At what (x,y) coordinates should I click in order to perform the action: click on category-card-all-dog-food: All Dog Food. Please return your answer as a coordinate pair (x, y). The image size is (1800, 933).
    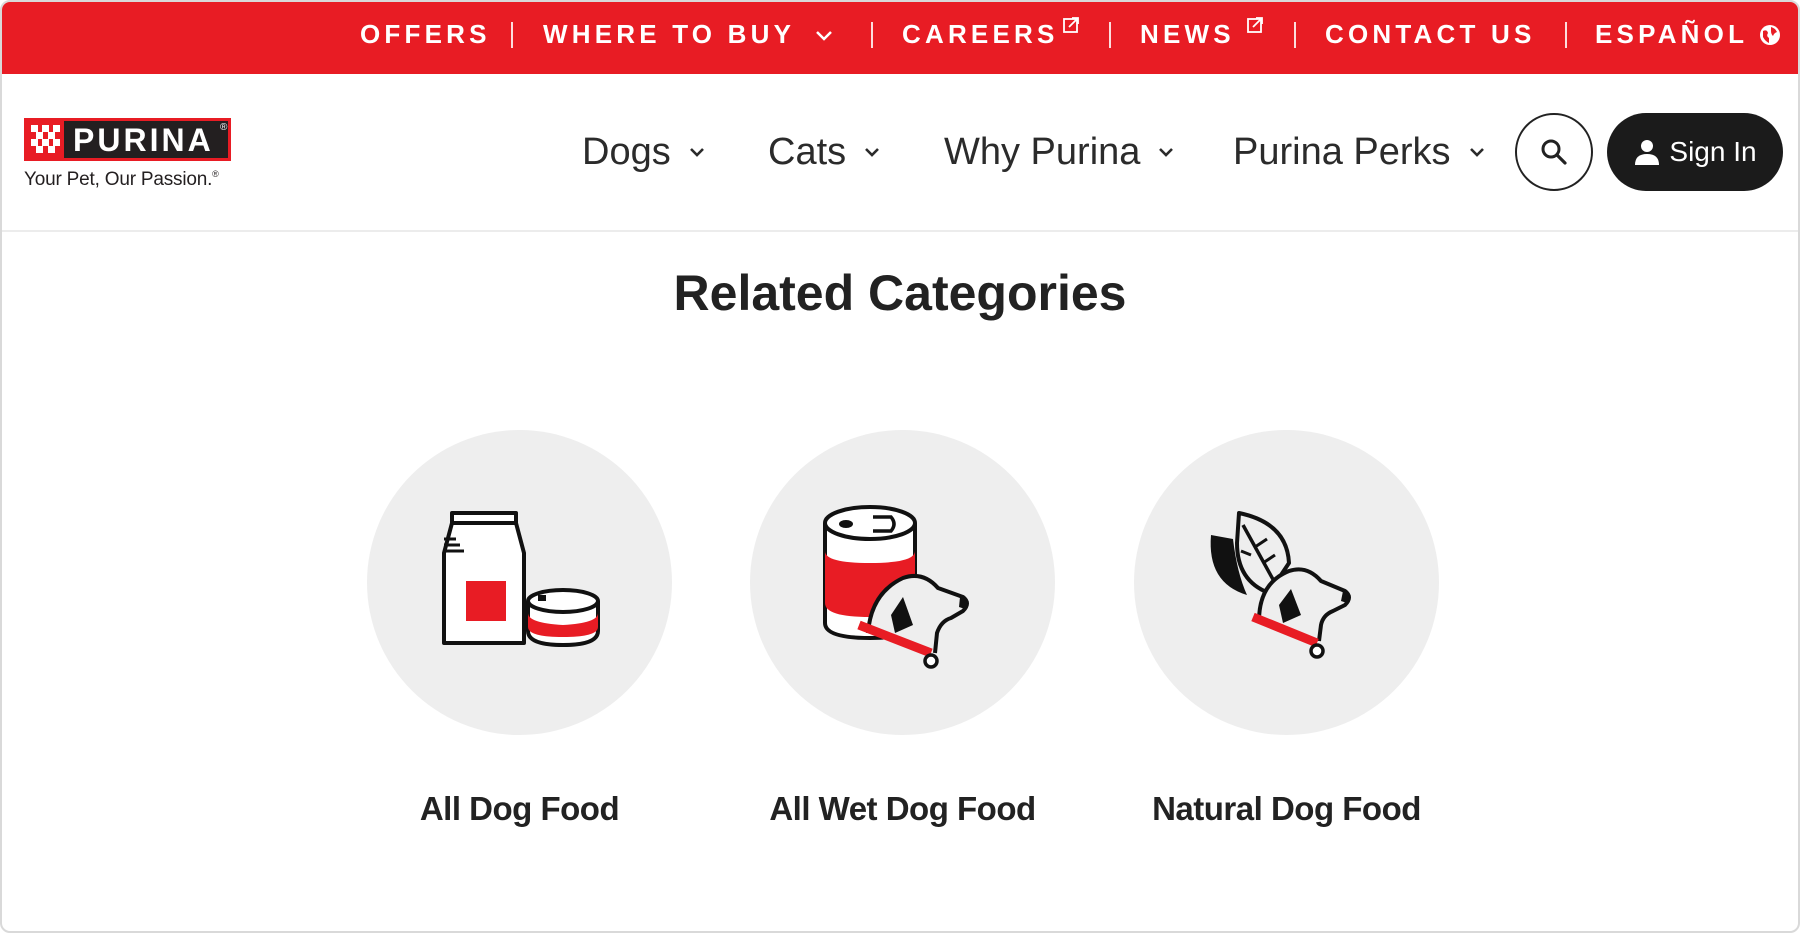
    Looking at the image, I should click on (519, 628).